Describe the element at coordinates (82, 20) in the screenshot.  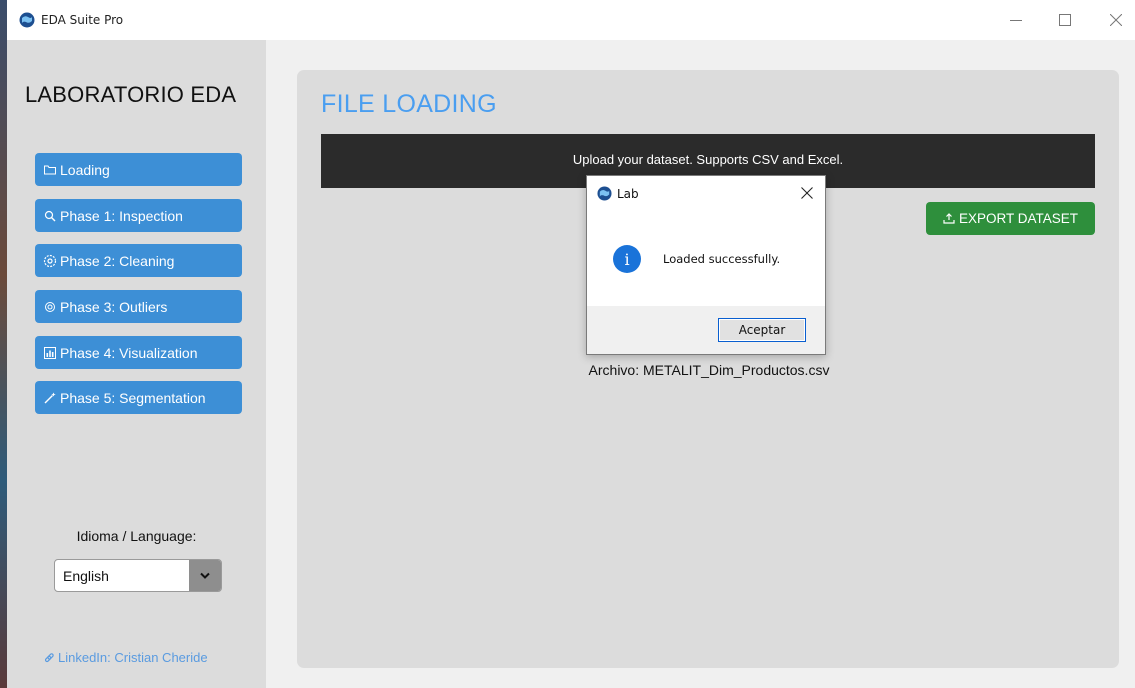
I see `window-title: EDA Suite Pro` at that location.